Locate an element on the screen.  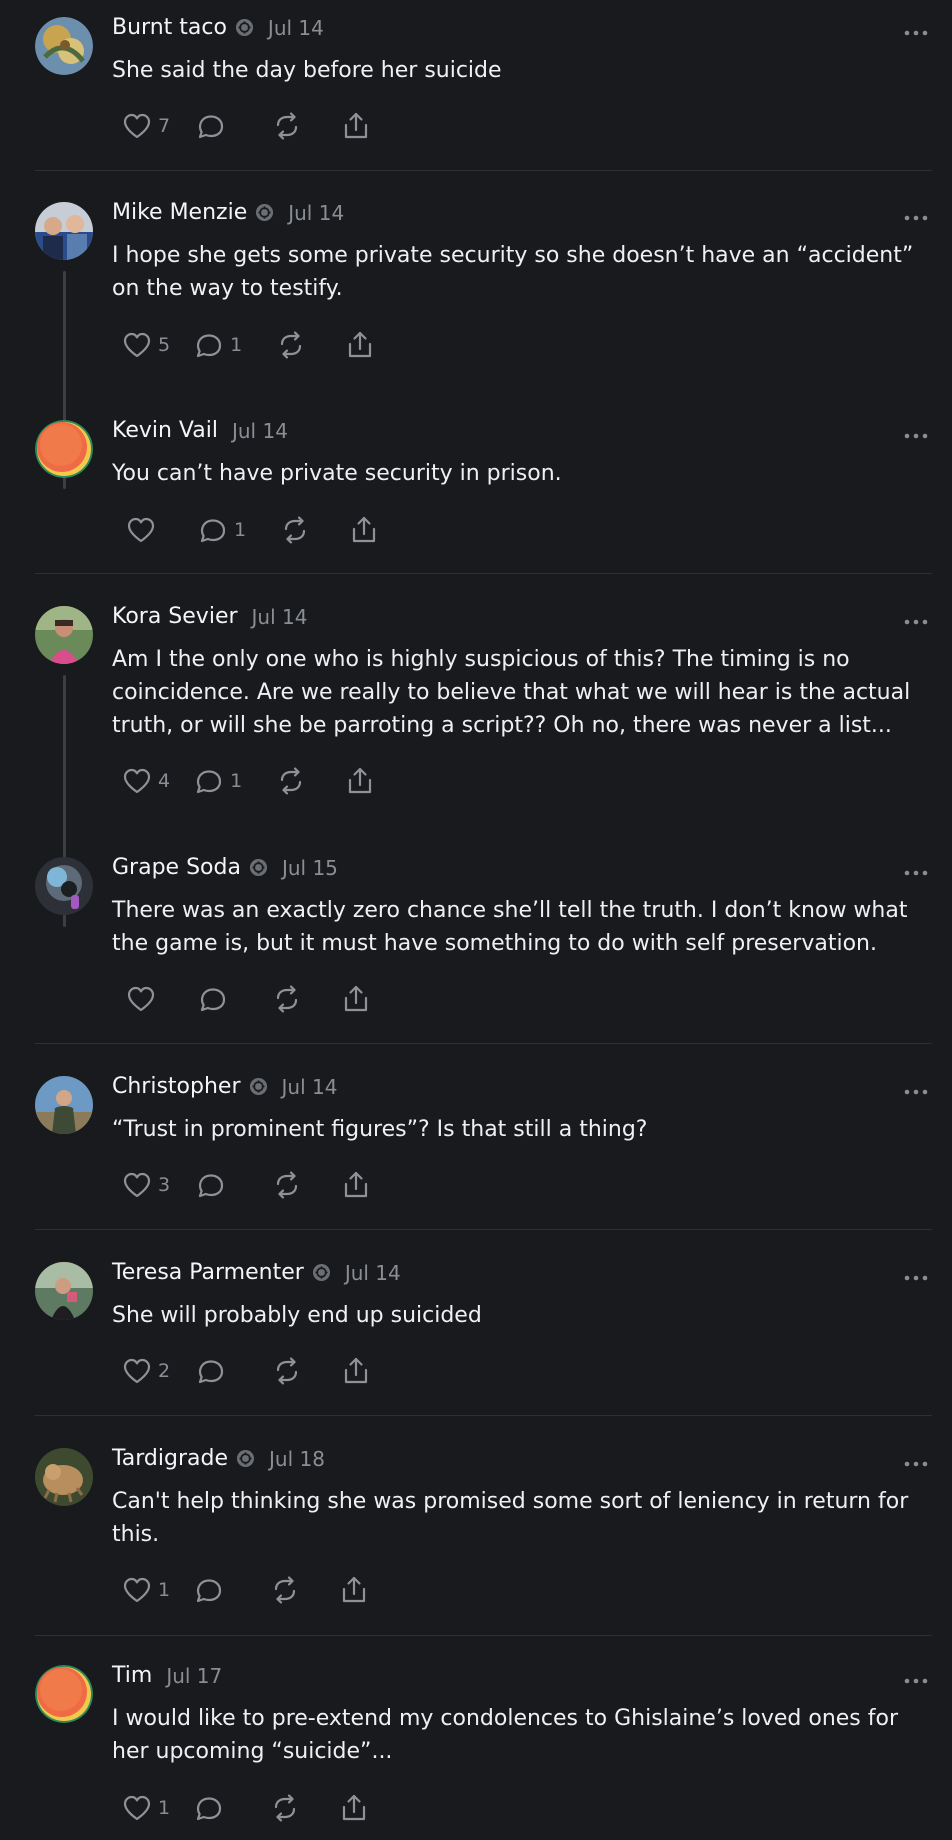
author-name: Grape Soda is located at coordinates (176, 867).